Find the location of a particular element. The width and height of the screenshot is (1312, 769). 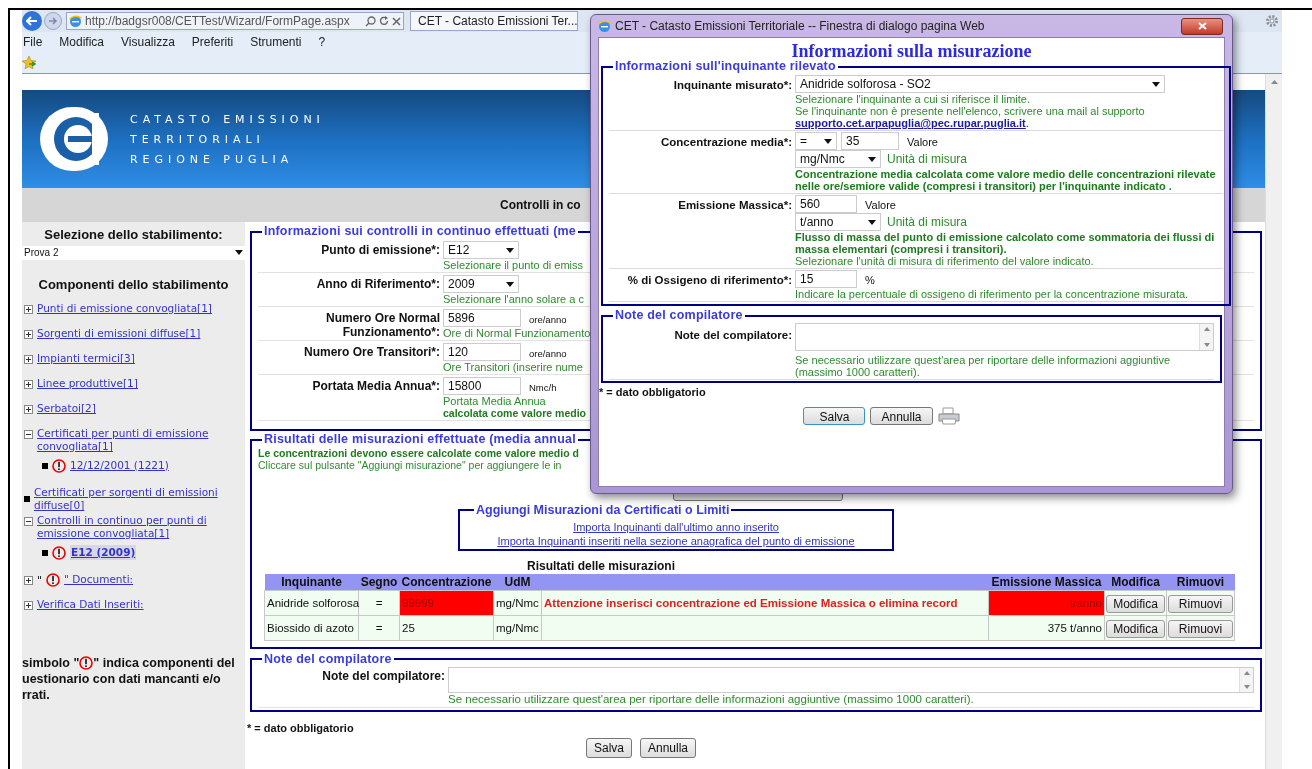

menu-item: ? is located at coordinates (322, 42).